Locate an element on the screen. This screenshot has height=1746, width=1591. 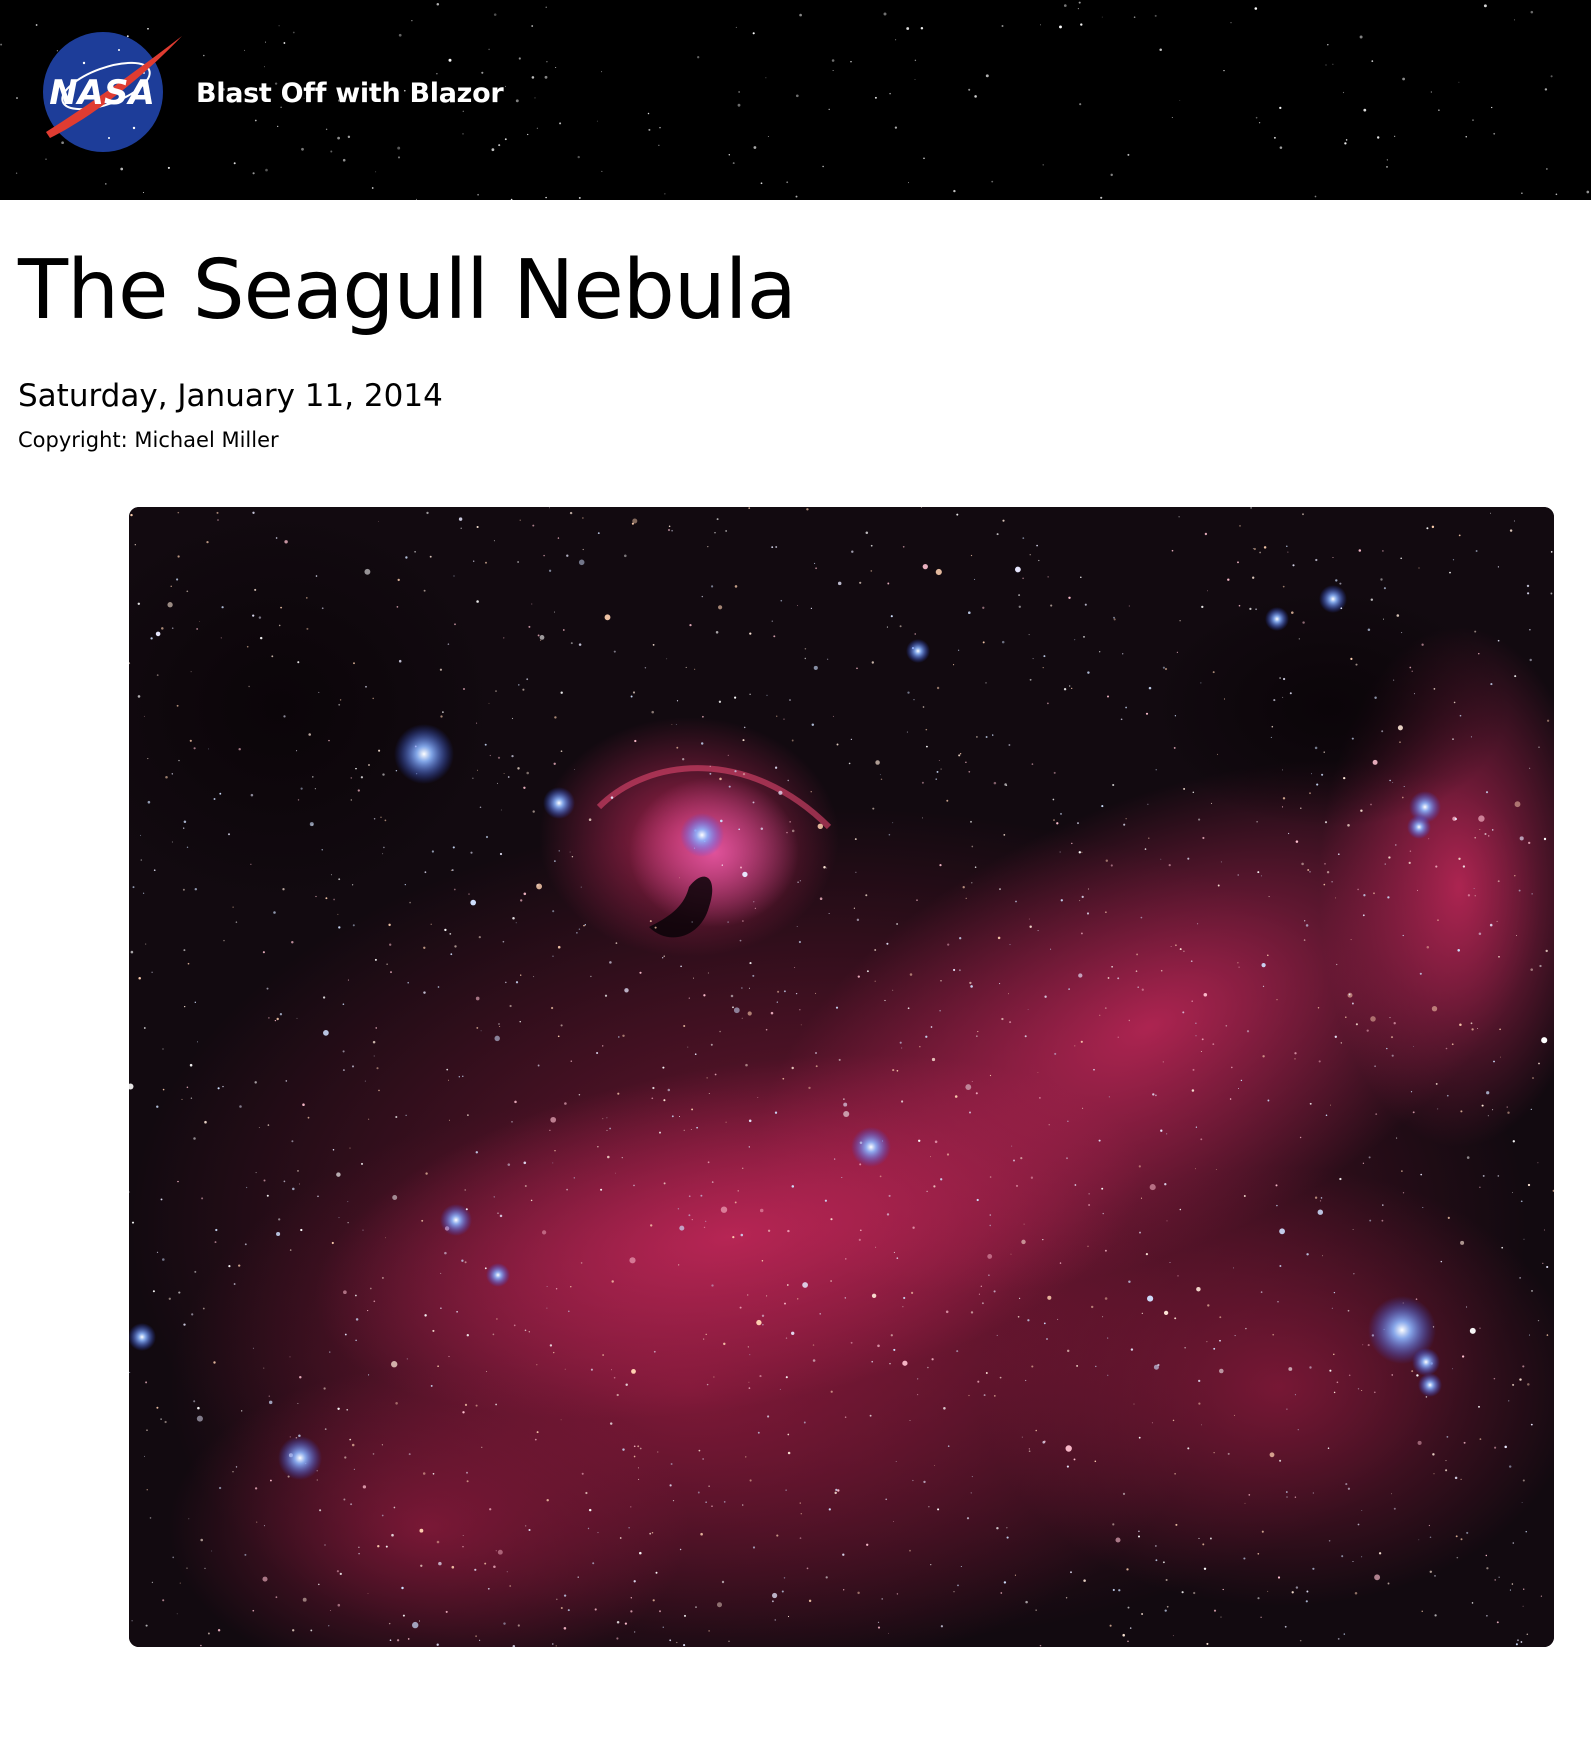
nasa-logo: NASA is located at coordinates (109, 91).